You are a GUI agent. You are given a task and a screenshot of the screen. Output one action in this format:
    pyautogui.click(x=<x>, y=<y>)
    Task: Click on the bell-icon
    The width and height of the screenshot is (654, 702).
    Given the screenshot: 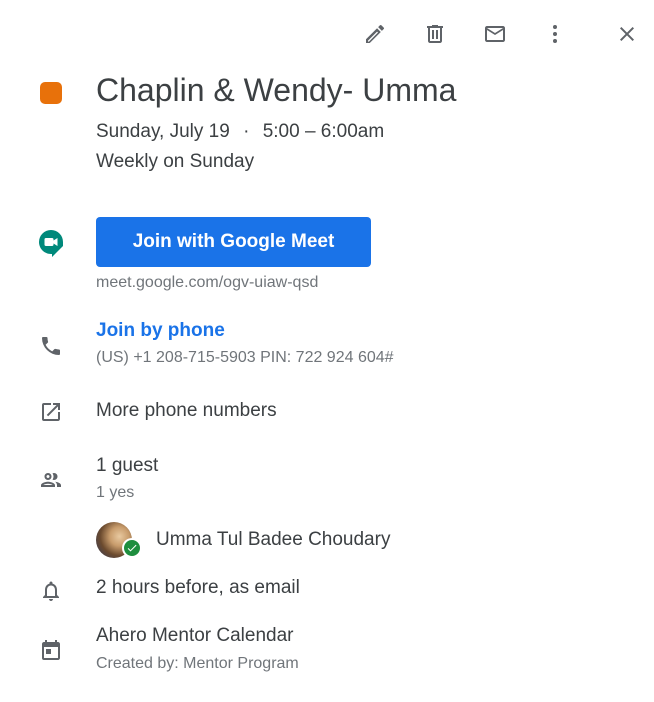 What is the action you would take?
    pyautogui.click(x=51, y=591)
    